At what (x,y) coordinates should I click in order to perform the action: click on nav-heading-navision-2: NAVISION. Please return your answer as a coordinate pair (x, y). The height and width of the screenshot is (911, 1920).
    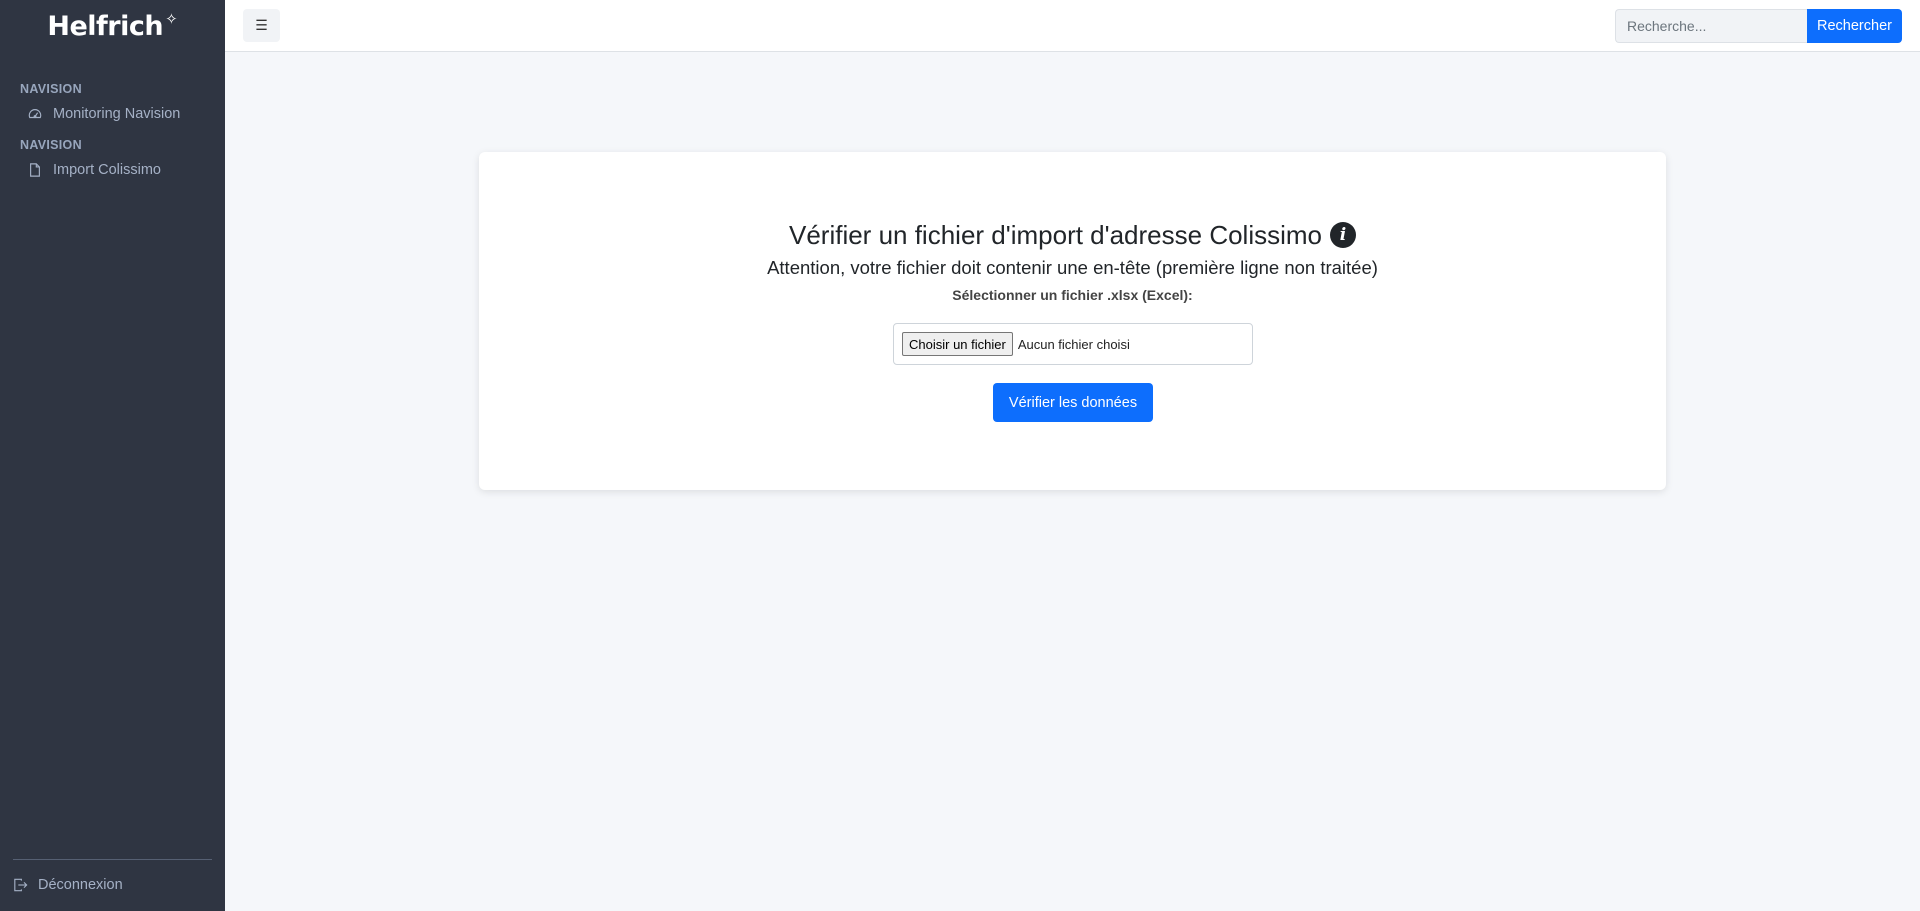
    Looking at the image, I should click on (51, 145).